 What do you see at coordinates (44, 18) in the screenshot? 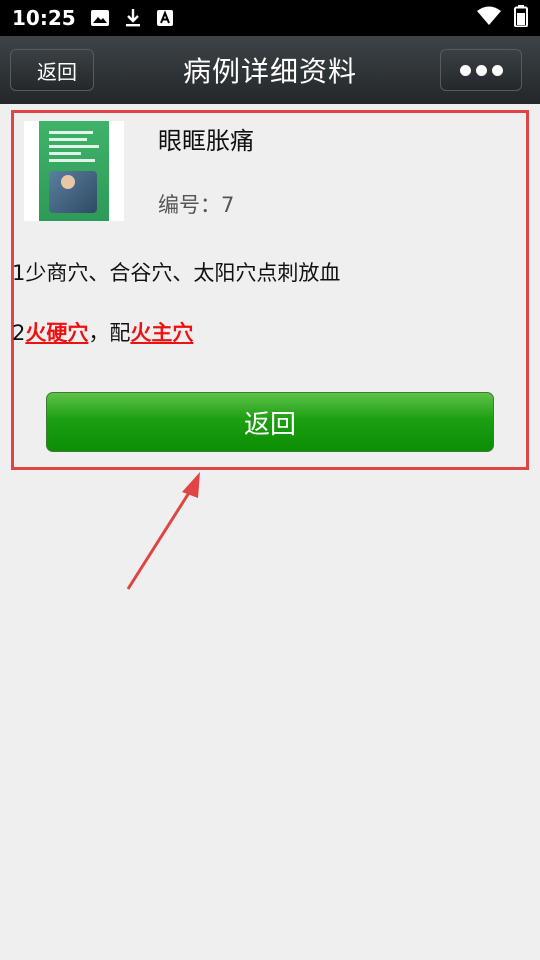
I see `status-time: 10:25` at bounding box center [44, 18].